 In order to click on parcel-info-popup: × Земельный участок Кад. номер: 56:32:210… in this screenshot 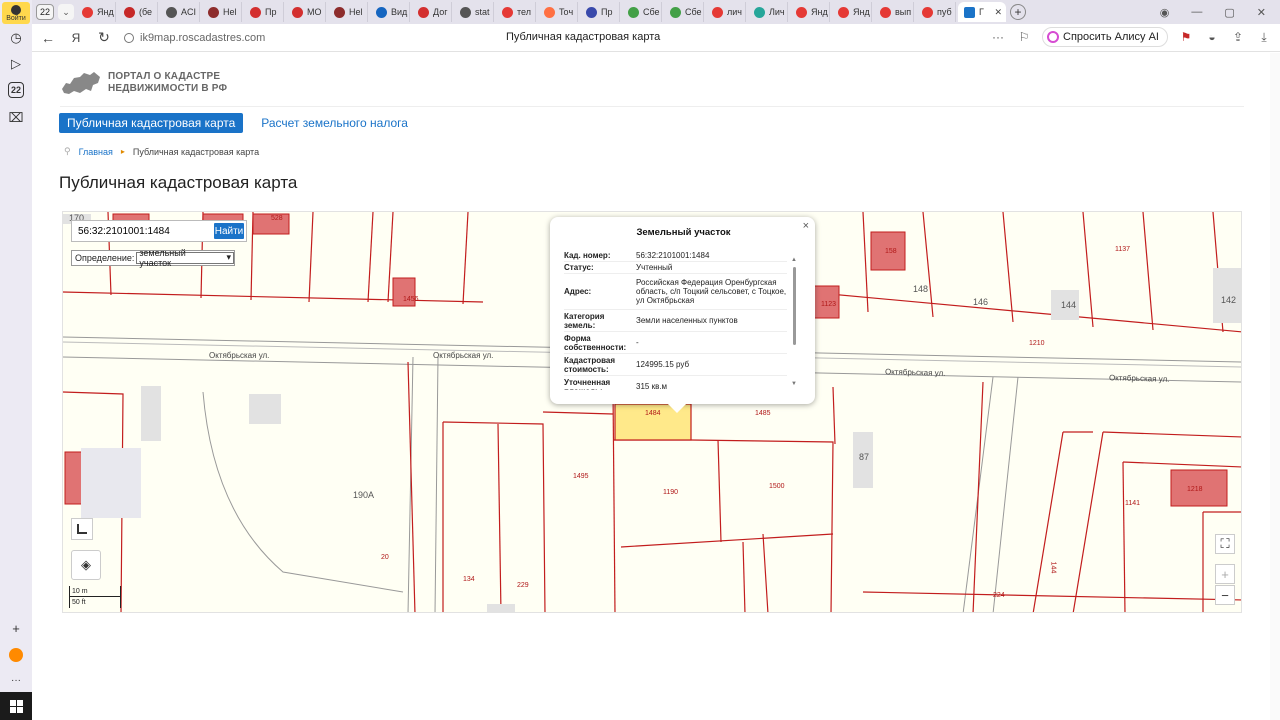, I will do `click(682, 315)`.